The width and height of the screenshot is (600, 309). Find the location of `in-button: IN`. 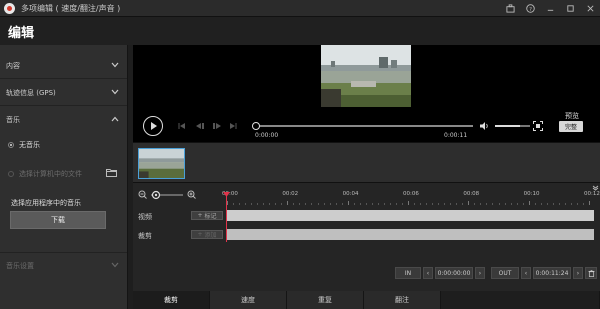

in-button: IN is located at coordinates (408, 273).